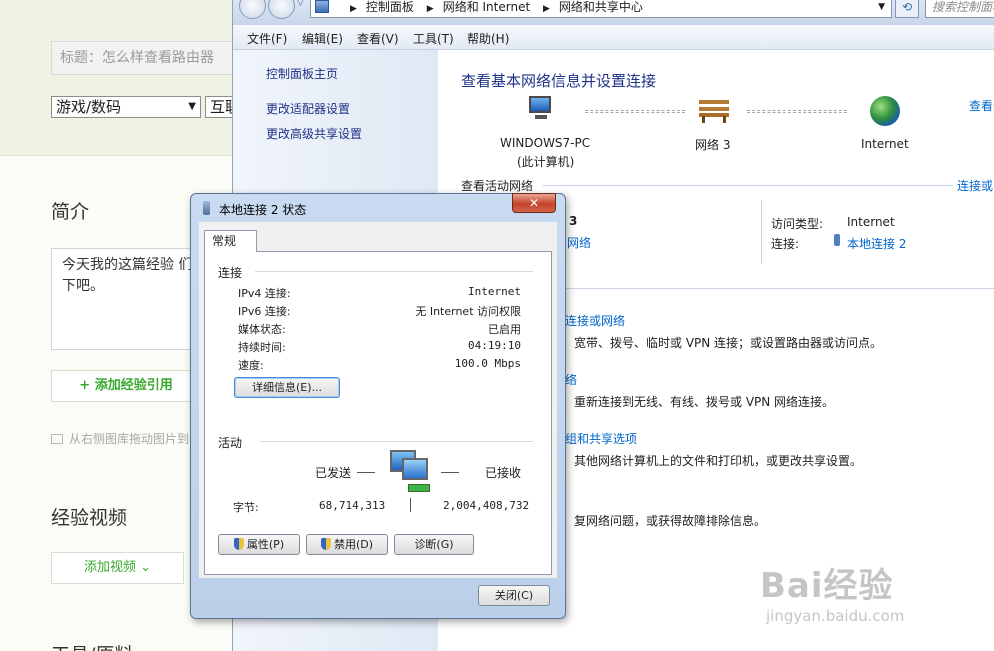 The height and width of the screenshot is (651, 994). I want to click on connection-label: 连接:, so click(785, 244).